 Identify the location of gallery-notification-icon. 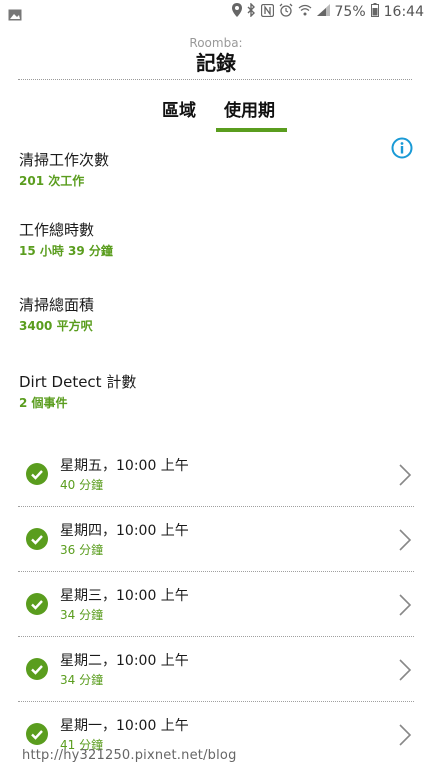
(15, 15).